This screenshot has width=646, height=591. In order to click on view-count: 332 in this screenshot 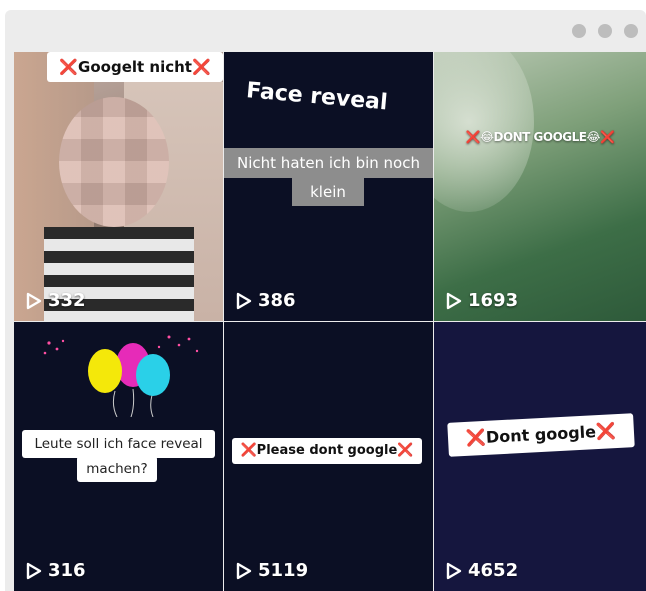, I will do `click(56, 300)`.